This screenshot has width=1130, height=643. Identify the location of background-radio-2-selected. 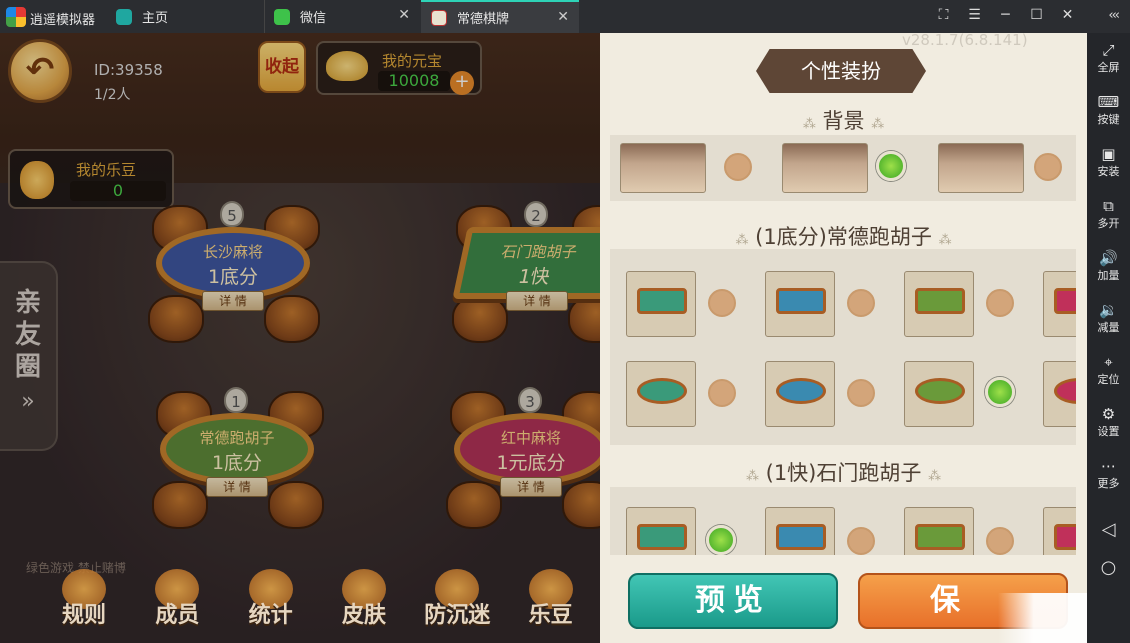
(891, 166).